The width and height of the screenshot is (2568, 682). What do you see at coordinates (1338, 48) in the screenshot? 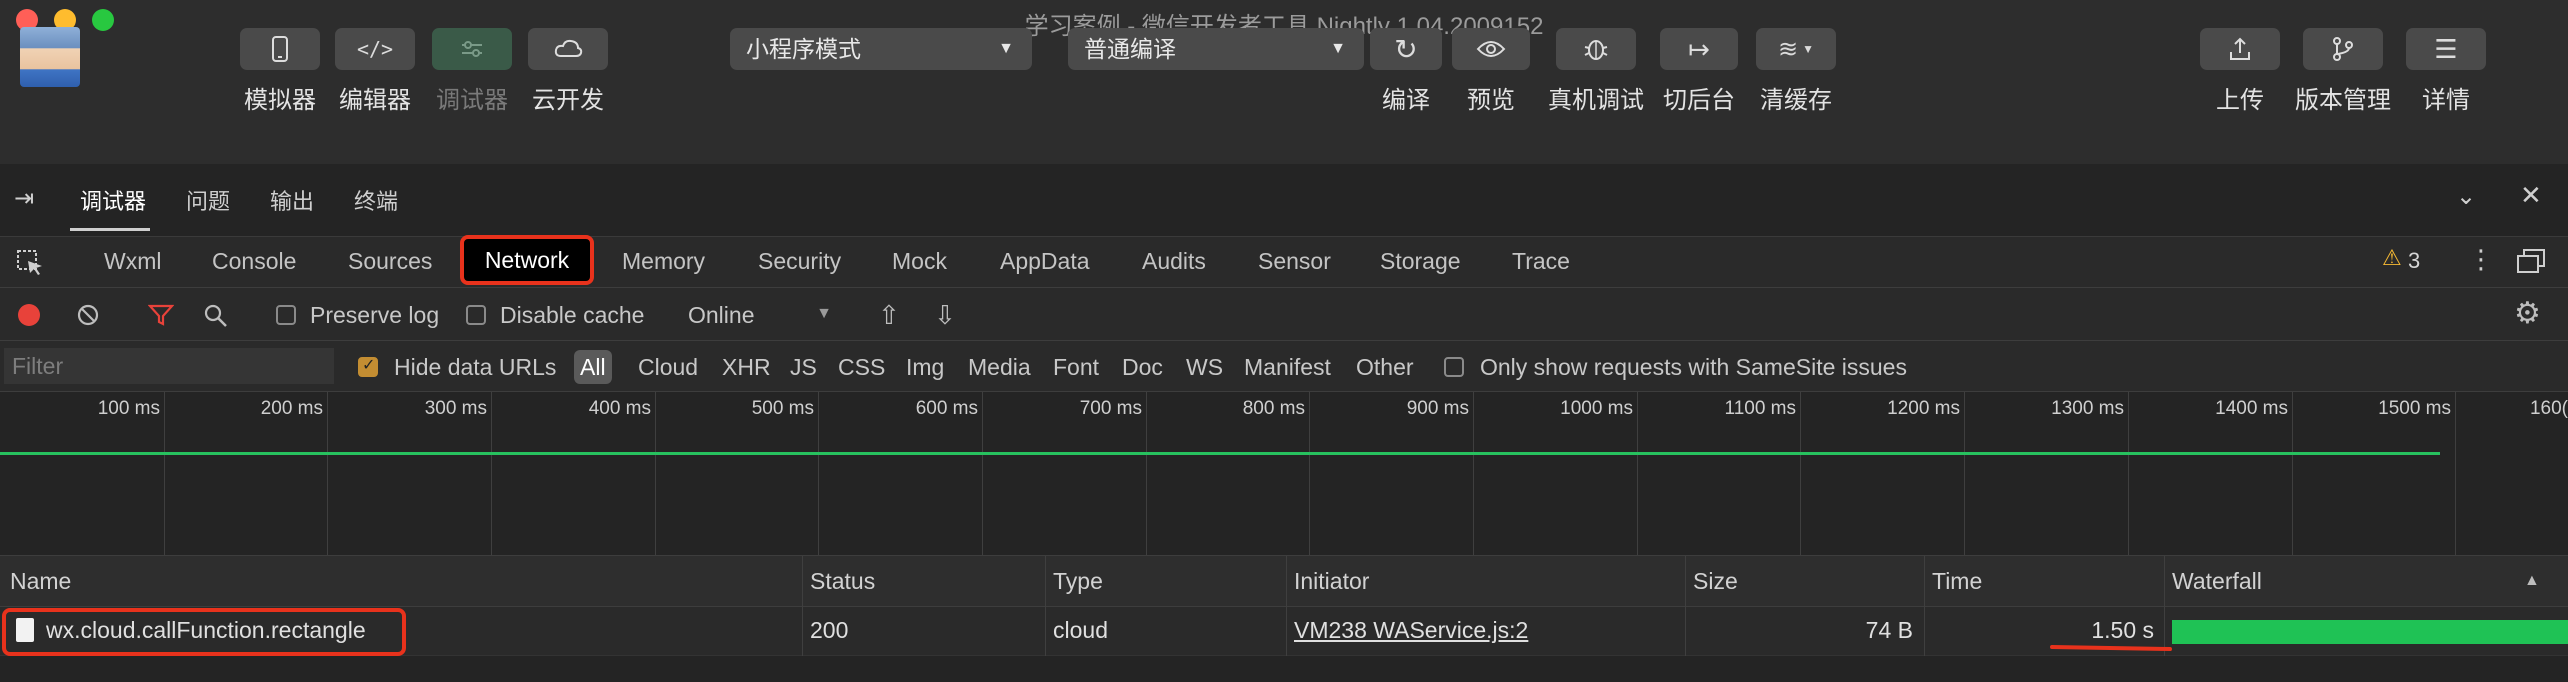
I see `caret-down-icon: ▼` at bounding box center [1338, 48].